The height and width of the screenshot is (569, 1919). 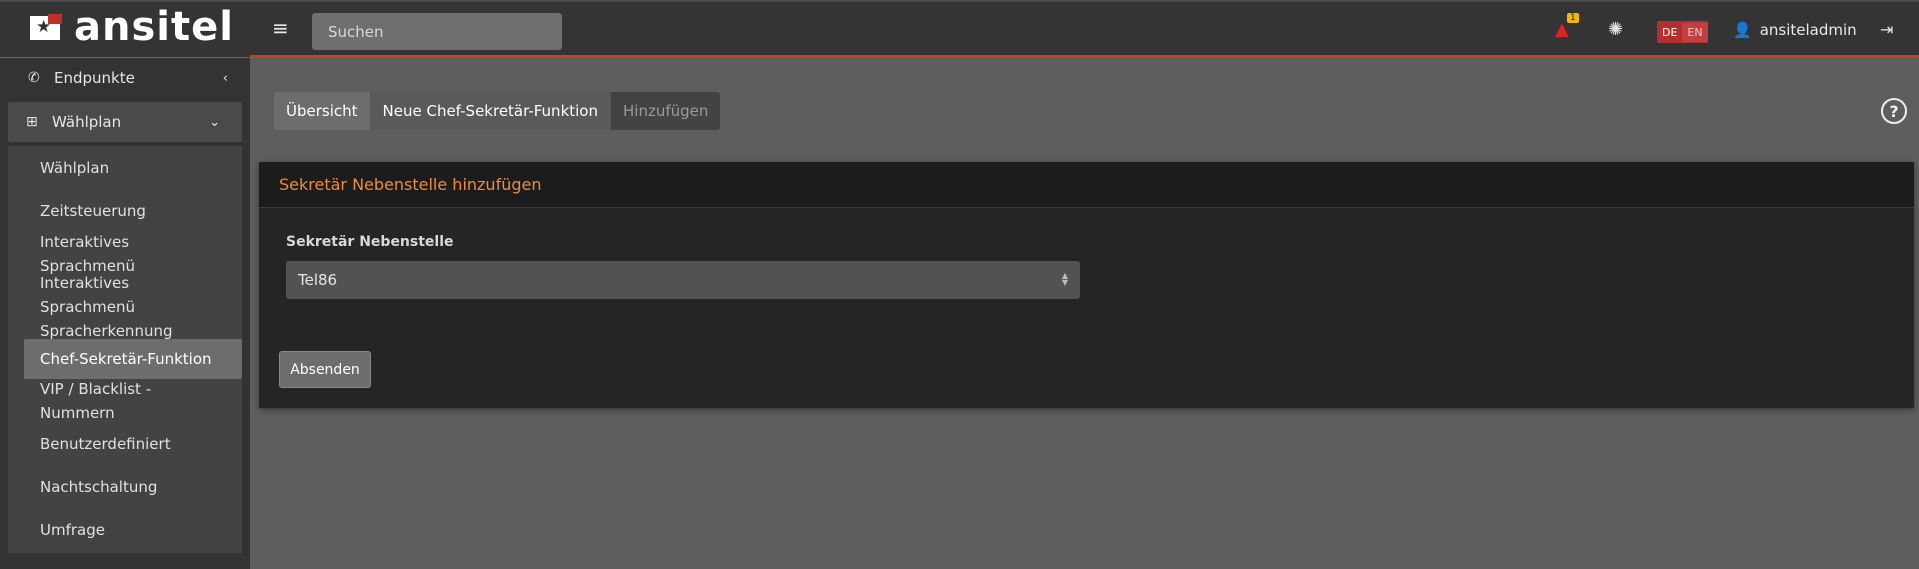 I want to click on sidebar-item-endpoints: ✆ Endpunkte ‹, so click(x=125, y=78).